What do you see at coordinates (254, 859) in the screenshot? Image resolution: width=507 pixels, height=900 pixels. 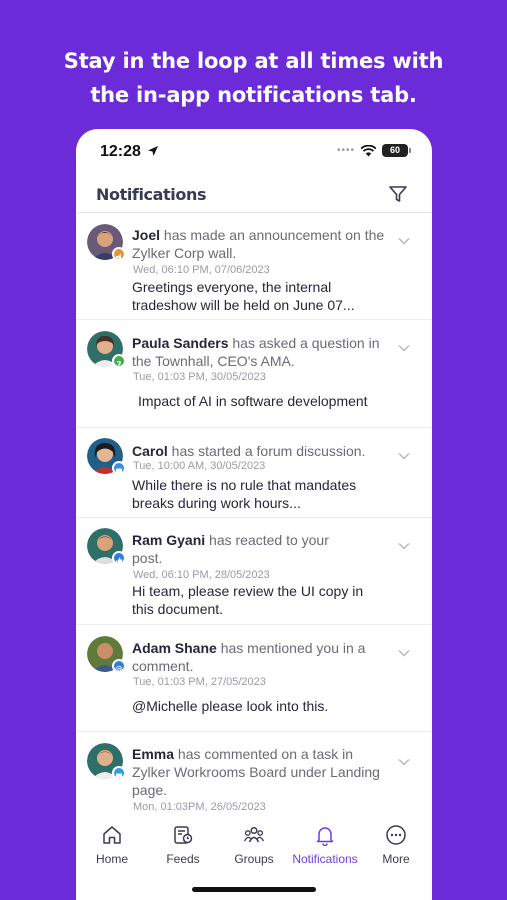 I see `nav-groups-label: Groups` at bounding box center [254, 859].